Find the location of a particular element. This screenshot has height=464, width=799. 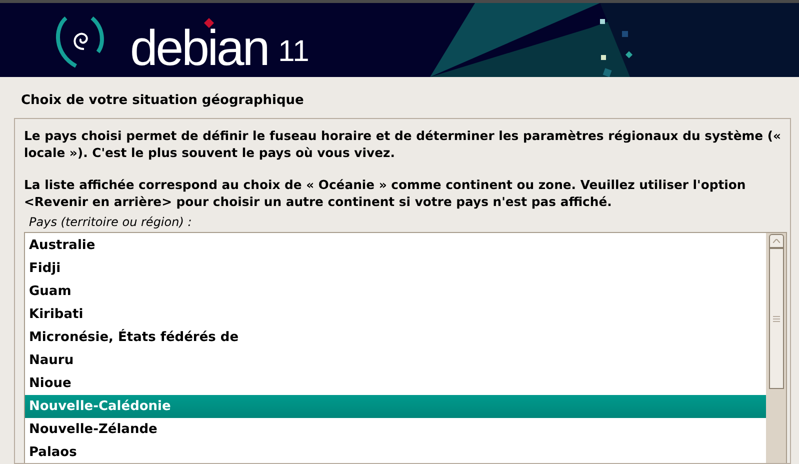

scroll-up-button is located at coordinates (776, 241).